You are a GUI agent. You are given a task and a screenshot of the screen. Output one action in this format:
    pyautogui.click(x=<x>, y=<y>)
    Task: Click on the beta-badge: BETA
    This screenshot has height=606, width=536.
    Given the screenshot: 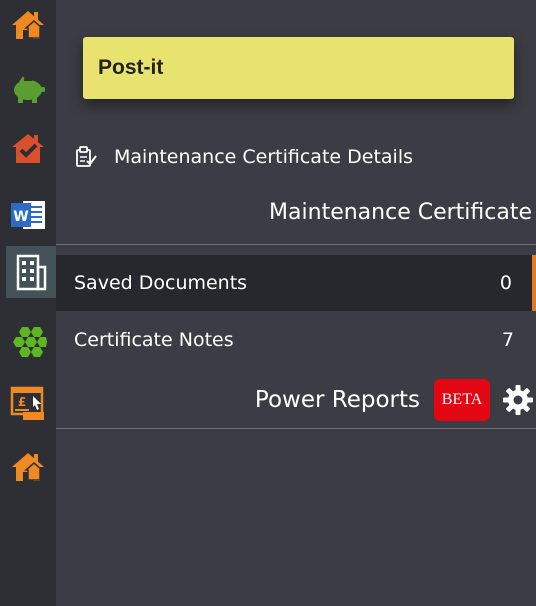 What is the action you would take?
    pyautogui.click(x=462, y=400)
    